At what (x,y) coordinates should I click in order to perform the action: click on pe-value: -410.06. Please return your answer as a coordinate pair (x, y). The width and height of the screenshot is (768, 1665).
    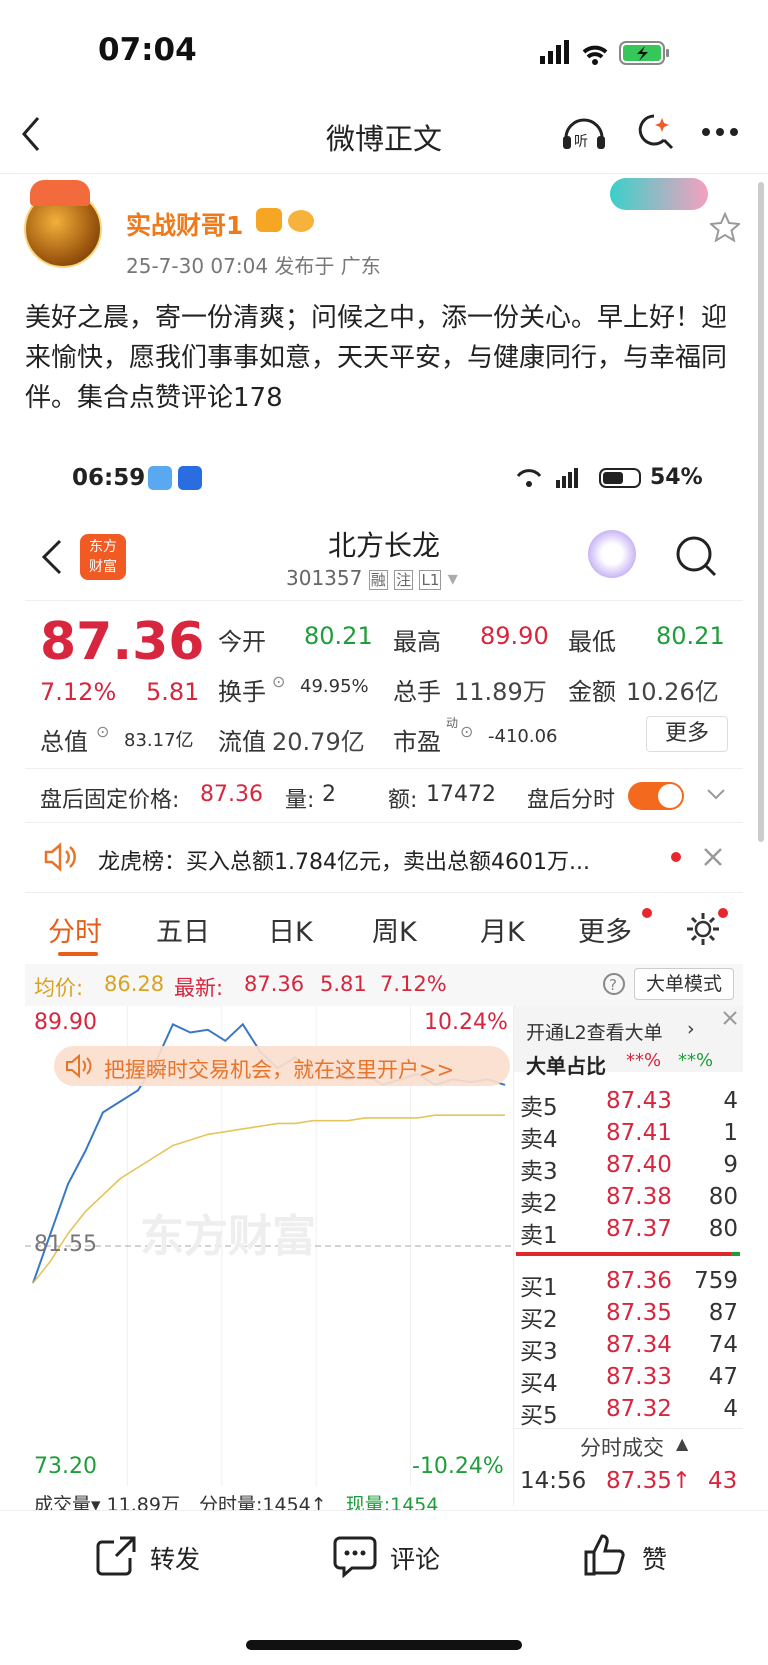
    Looking at the image, I should click on (523, 736).